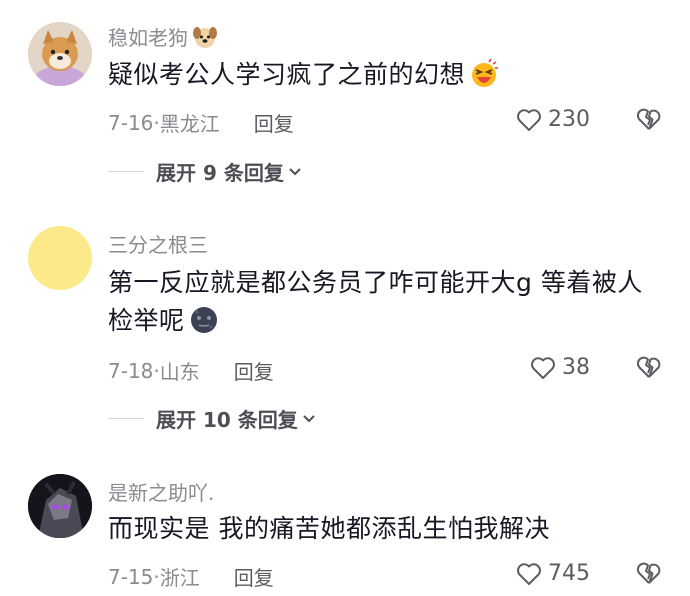 The image size is (690, 596). I want to click on comment-meta: 7-16 · 黑龙江 回复, so click(201, 122).